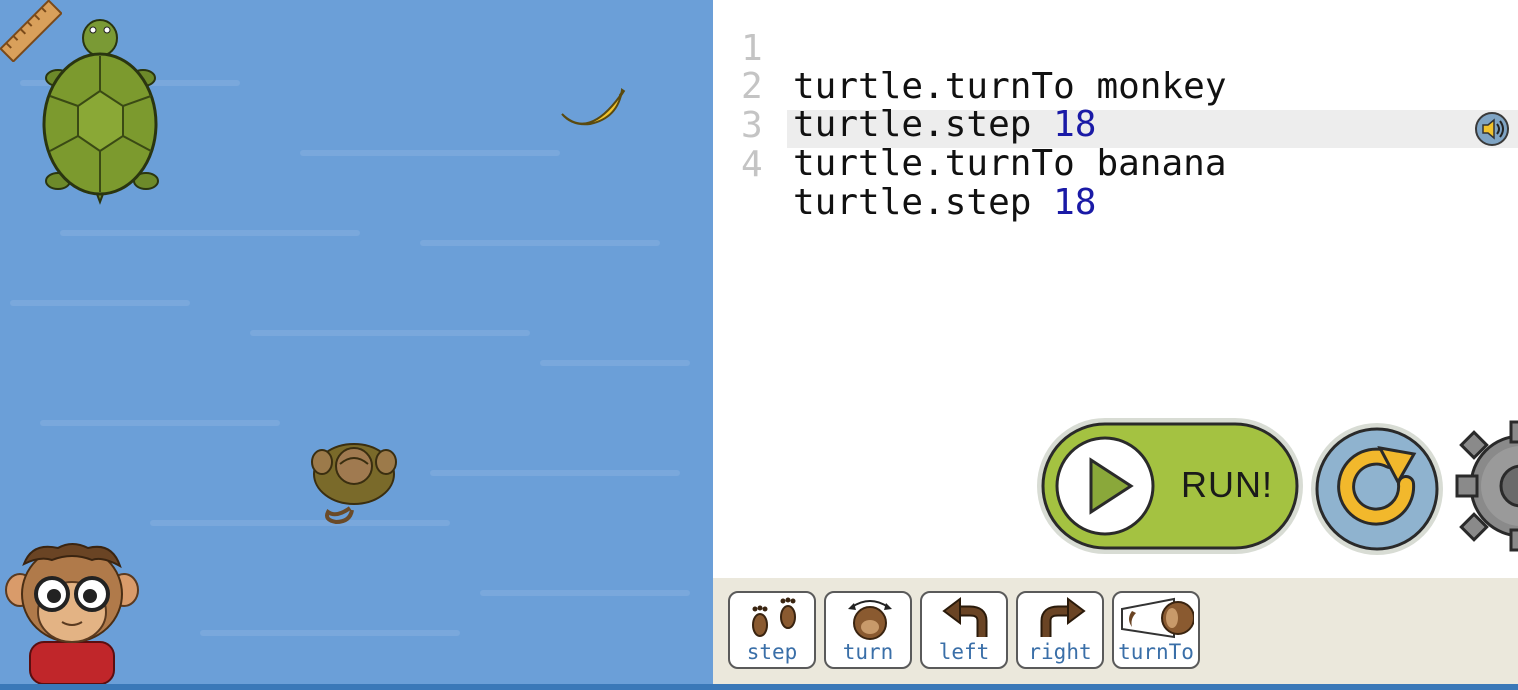  What do you see at coordinates (1157, 618) in the screenshot?
I see `turnto-icon` at bounding box center [1157, 618].